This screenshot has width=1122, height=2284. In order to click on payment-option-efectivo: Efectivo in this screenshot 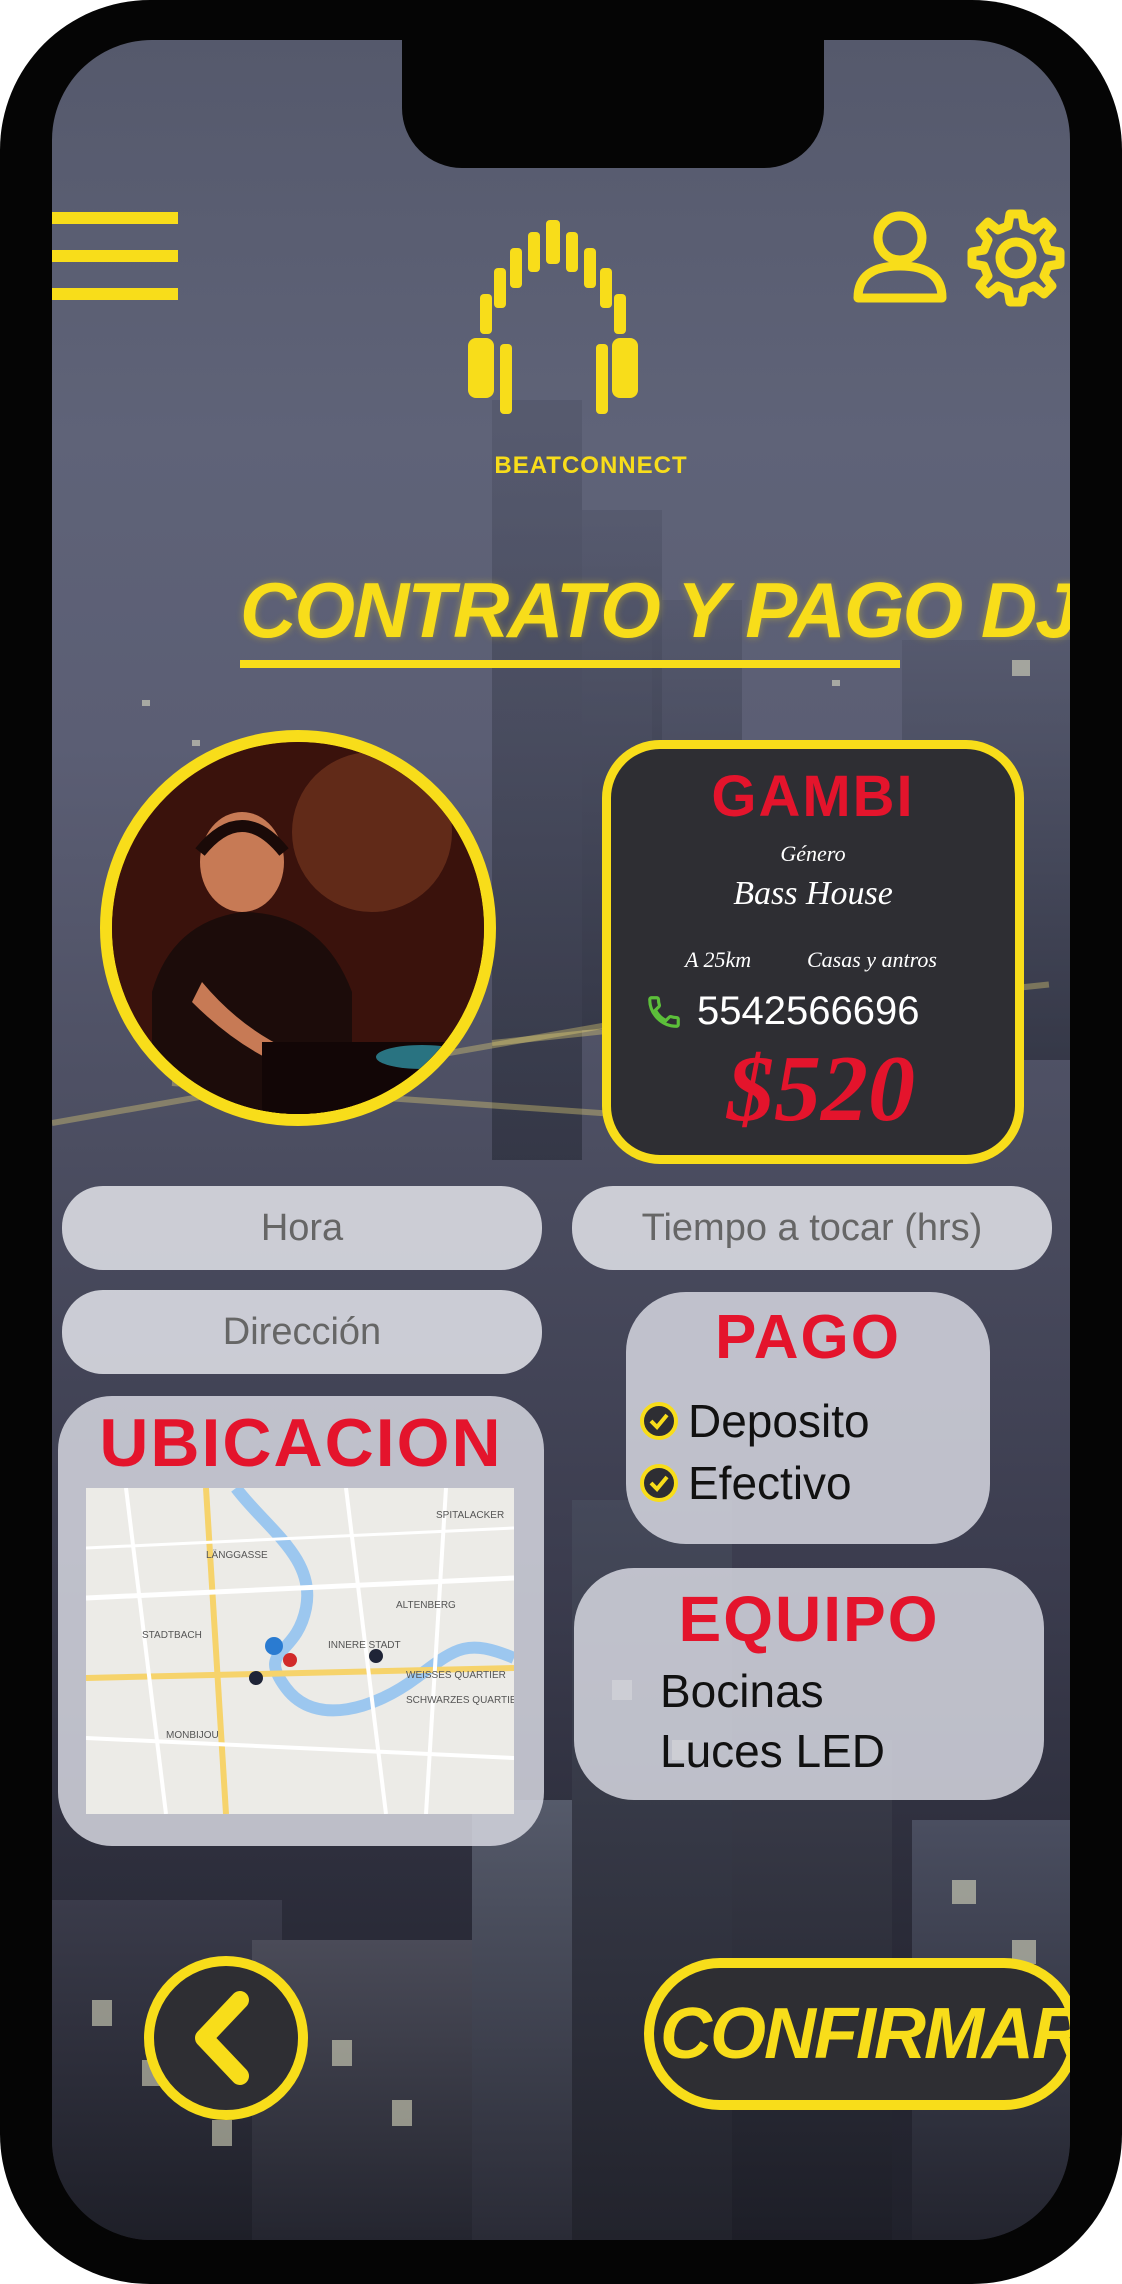, I will do `click(746, 1483)`.